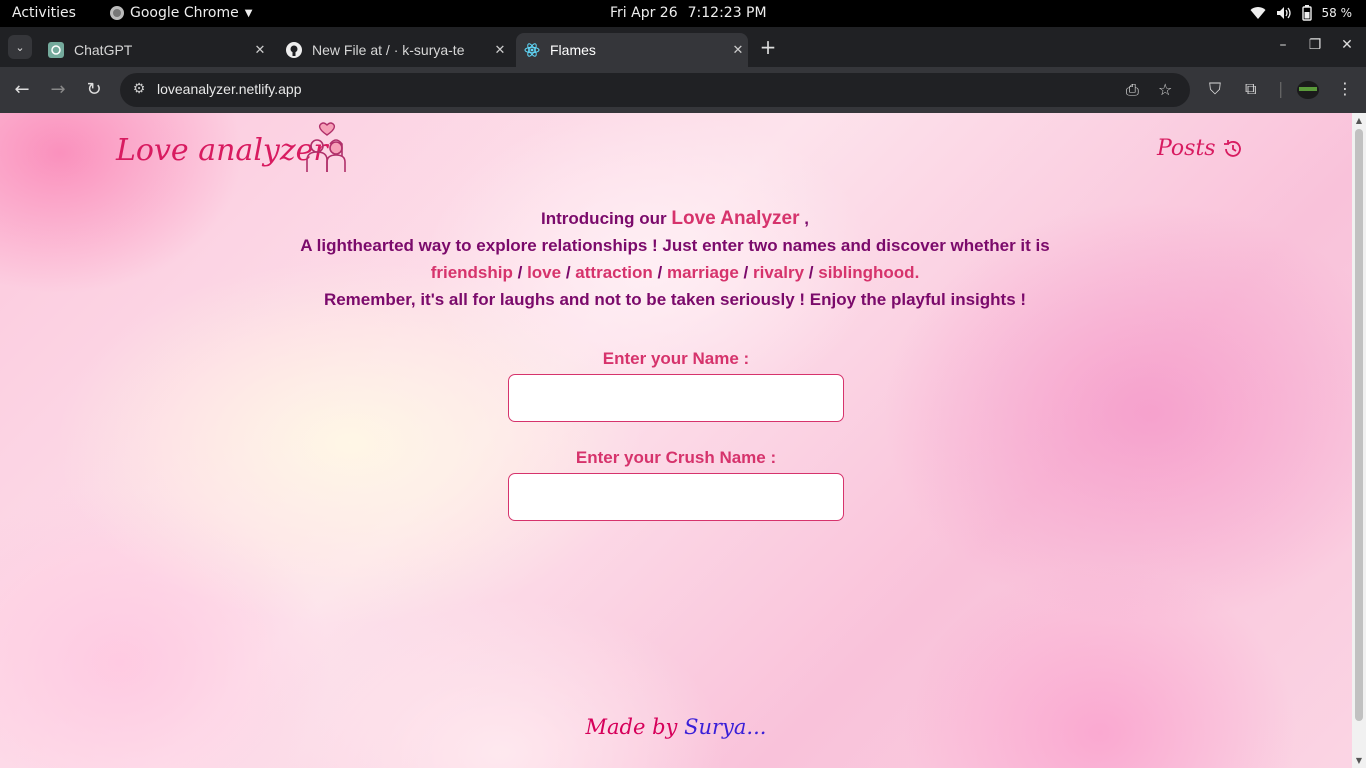  I want to click on caret-down-icon: ▼, so click(248, 13).